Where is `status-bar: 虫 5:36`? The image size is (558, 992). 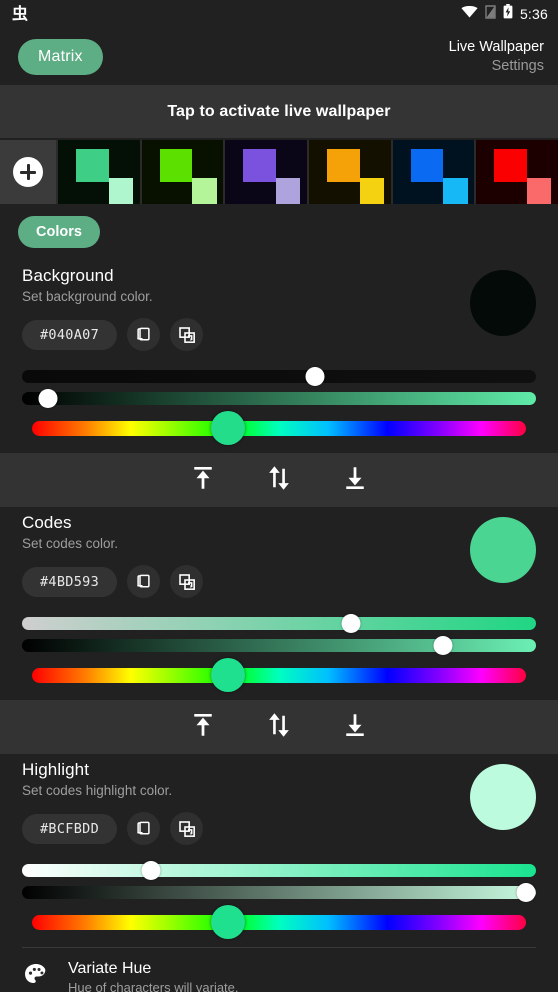 status-bar: 虫 5:36 is located at coordinates (279, 14).